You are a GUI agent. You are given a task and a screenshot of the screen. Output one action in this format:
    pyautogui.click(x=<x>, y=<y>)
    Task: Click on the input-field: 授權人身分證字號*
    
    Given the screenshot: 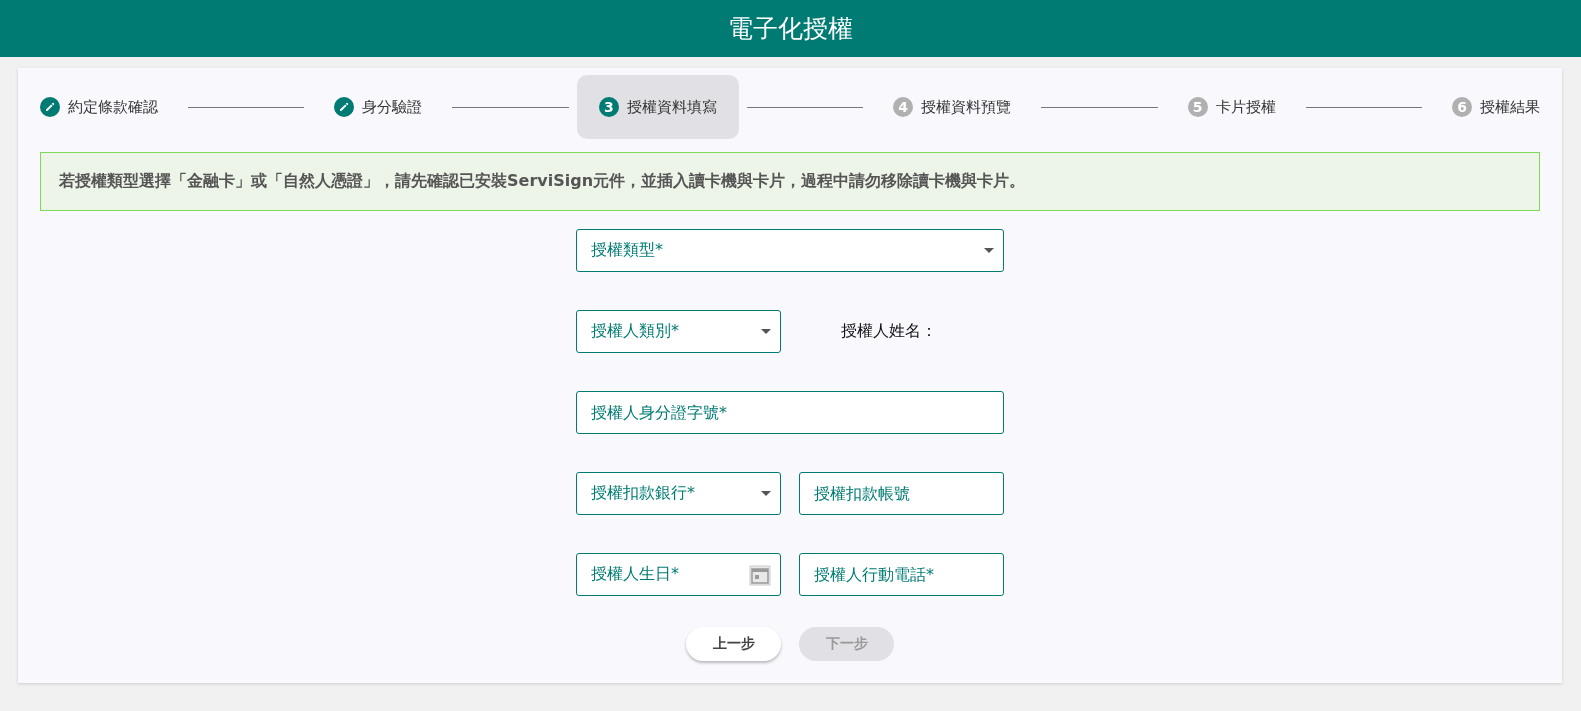 What is the action you would take?
    pyautogui.click(x=790, y=412)
    